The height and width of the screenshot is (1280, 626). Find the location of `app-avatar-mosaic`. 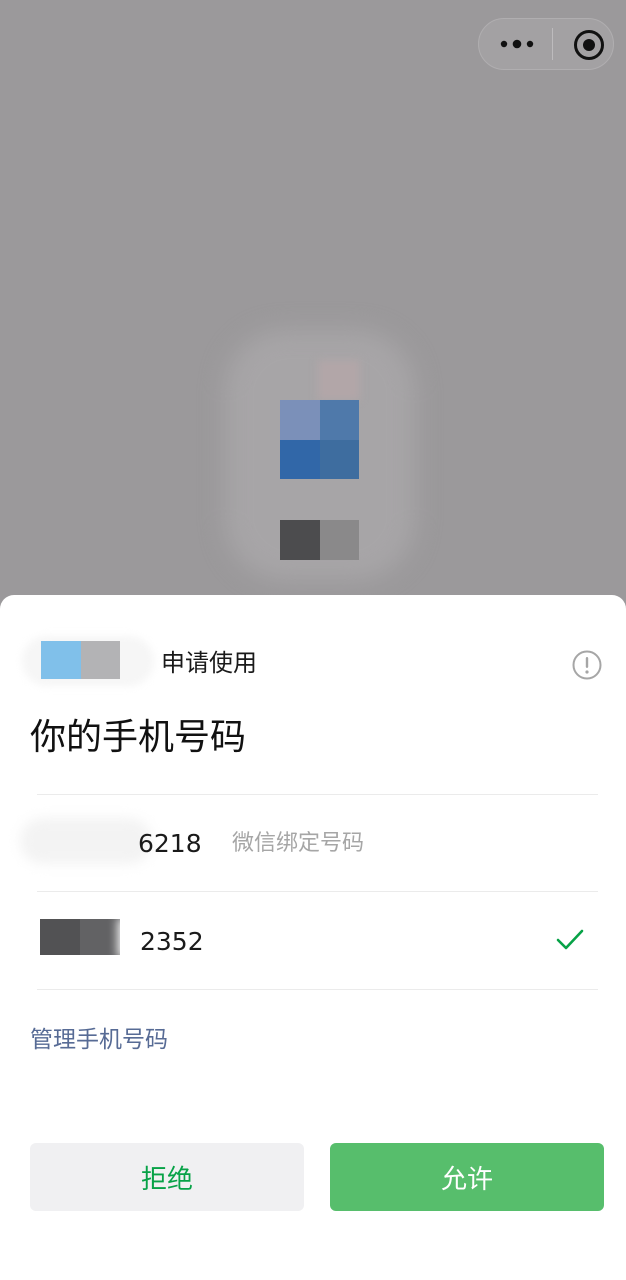

app-avatar-mosaic is located at coordinates (80, 660).